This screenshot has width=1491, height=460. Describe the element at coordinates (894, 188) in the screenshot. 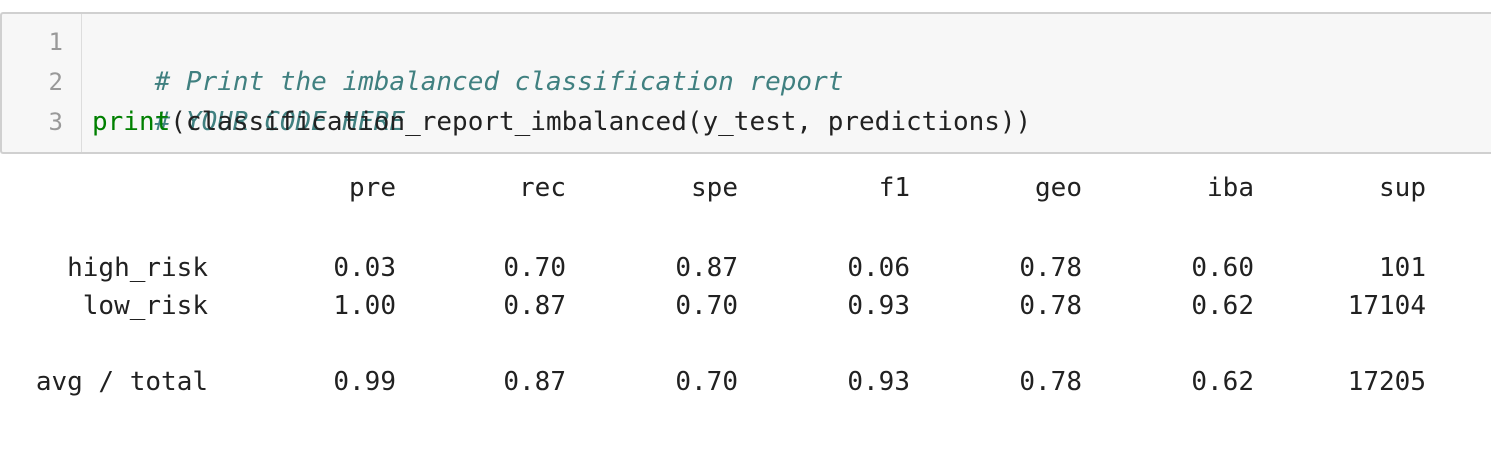

I see `header-f1: f1` at that location.